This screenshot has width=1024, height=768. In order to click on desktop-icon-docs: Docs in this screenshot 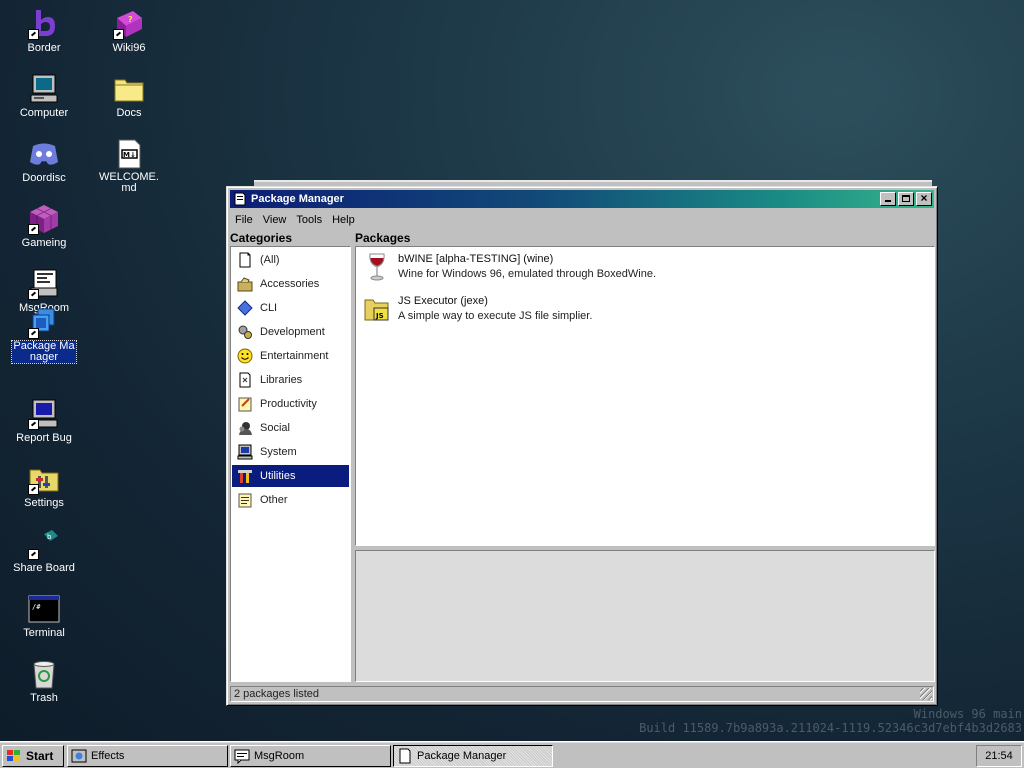, I will do `click(129, 96)`.